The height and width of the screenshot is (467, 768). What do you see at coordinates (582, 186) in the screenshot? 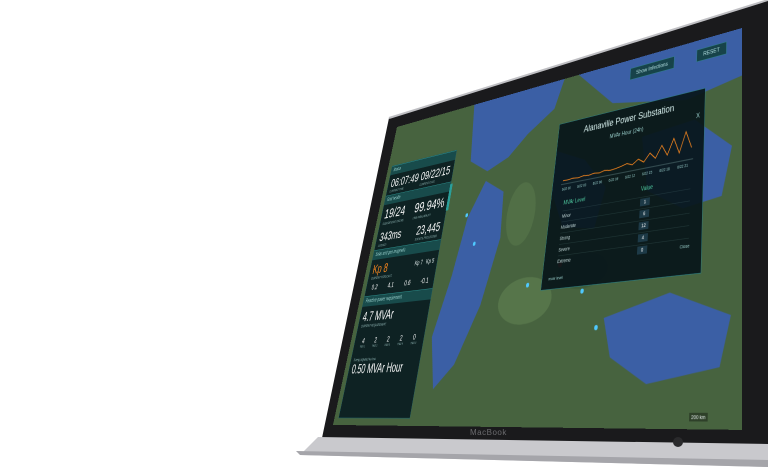
I see `x-tick-label: 6/22 03` at bounding box center [582, 186].